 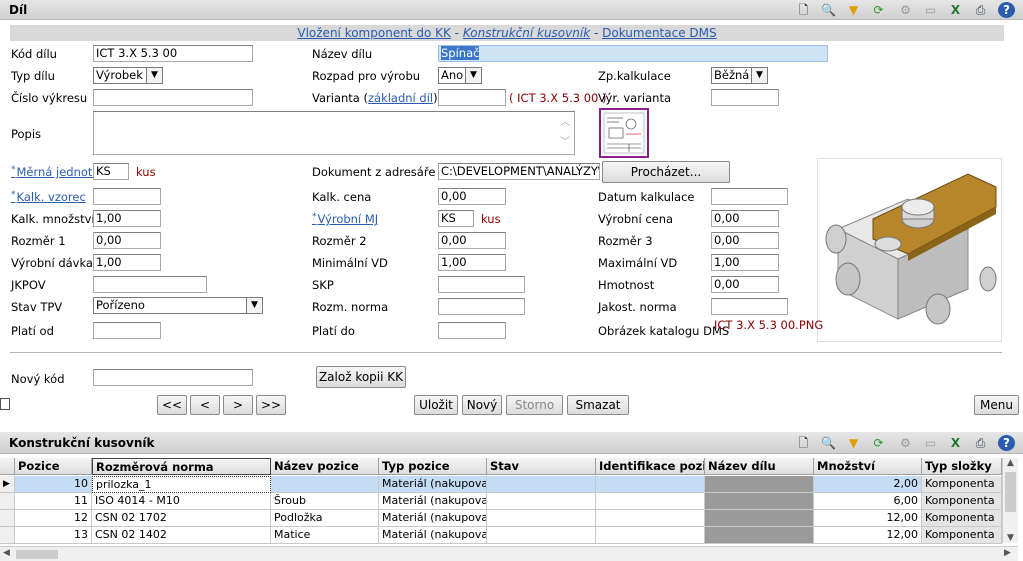 What do you see at coordinates (472, 330) in the screenshot?
I see `valid-to-input` at bounding box center [472, 330].